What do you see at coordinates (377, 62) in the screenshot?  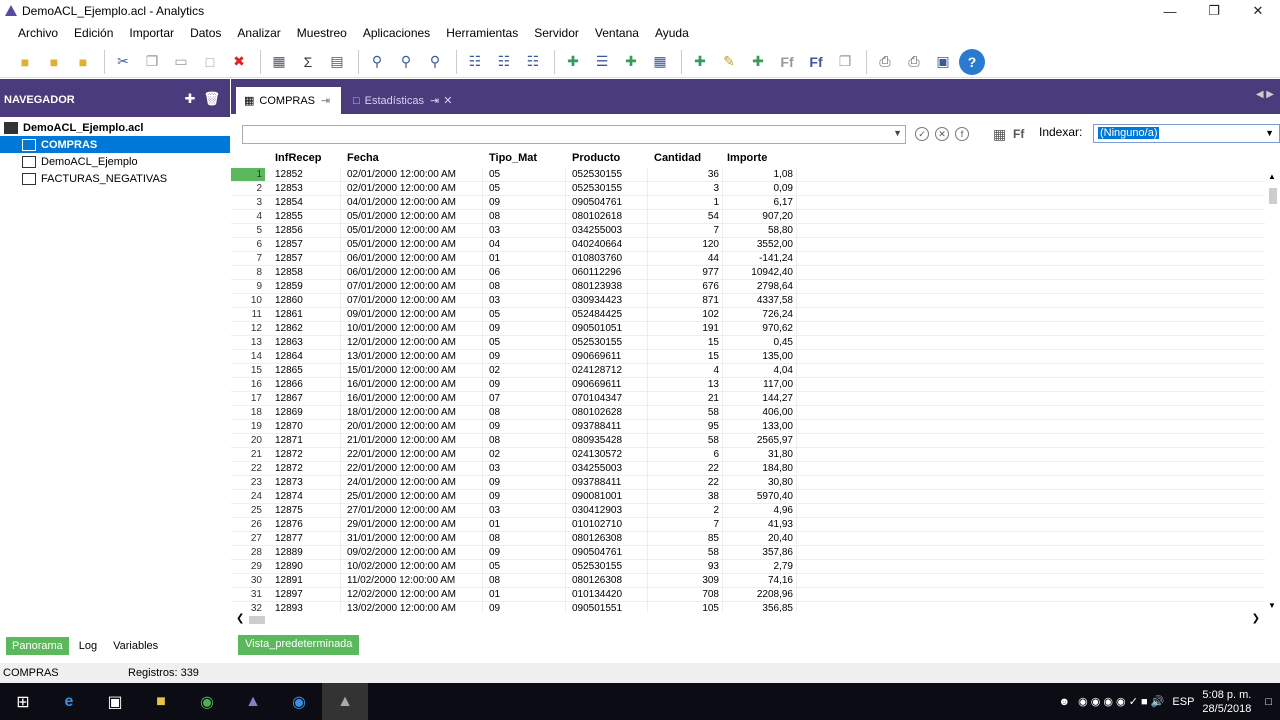 I see `search-icon: ⚲` at bounding box center [377, 62].